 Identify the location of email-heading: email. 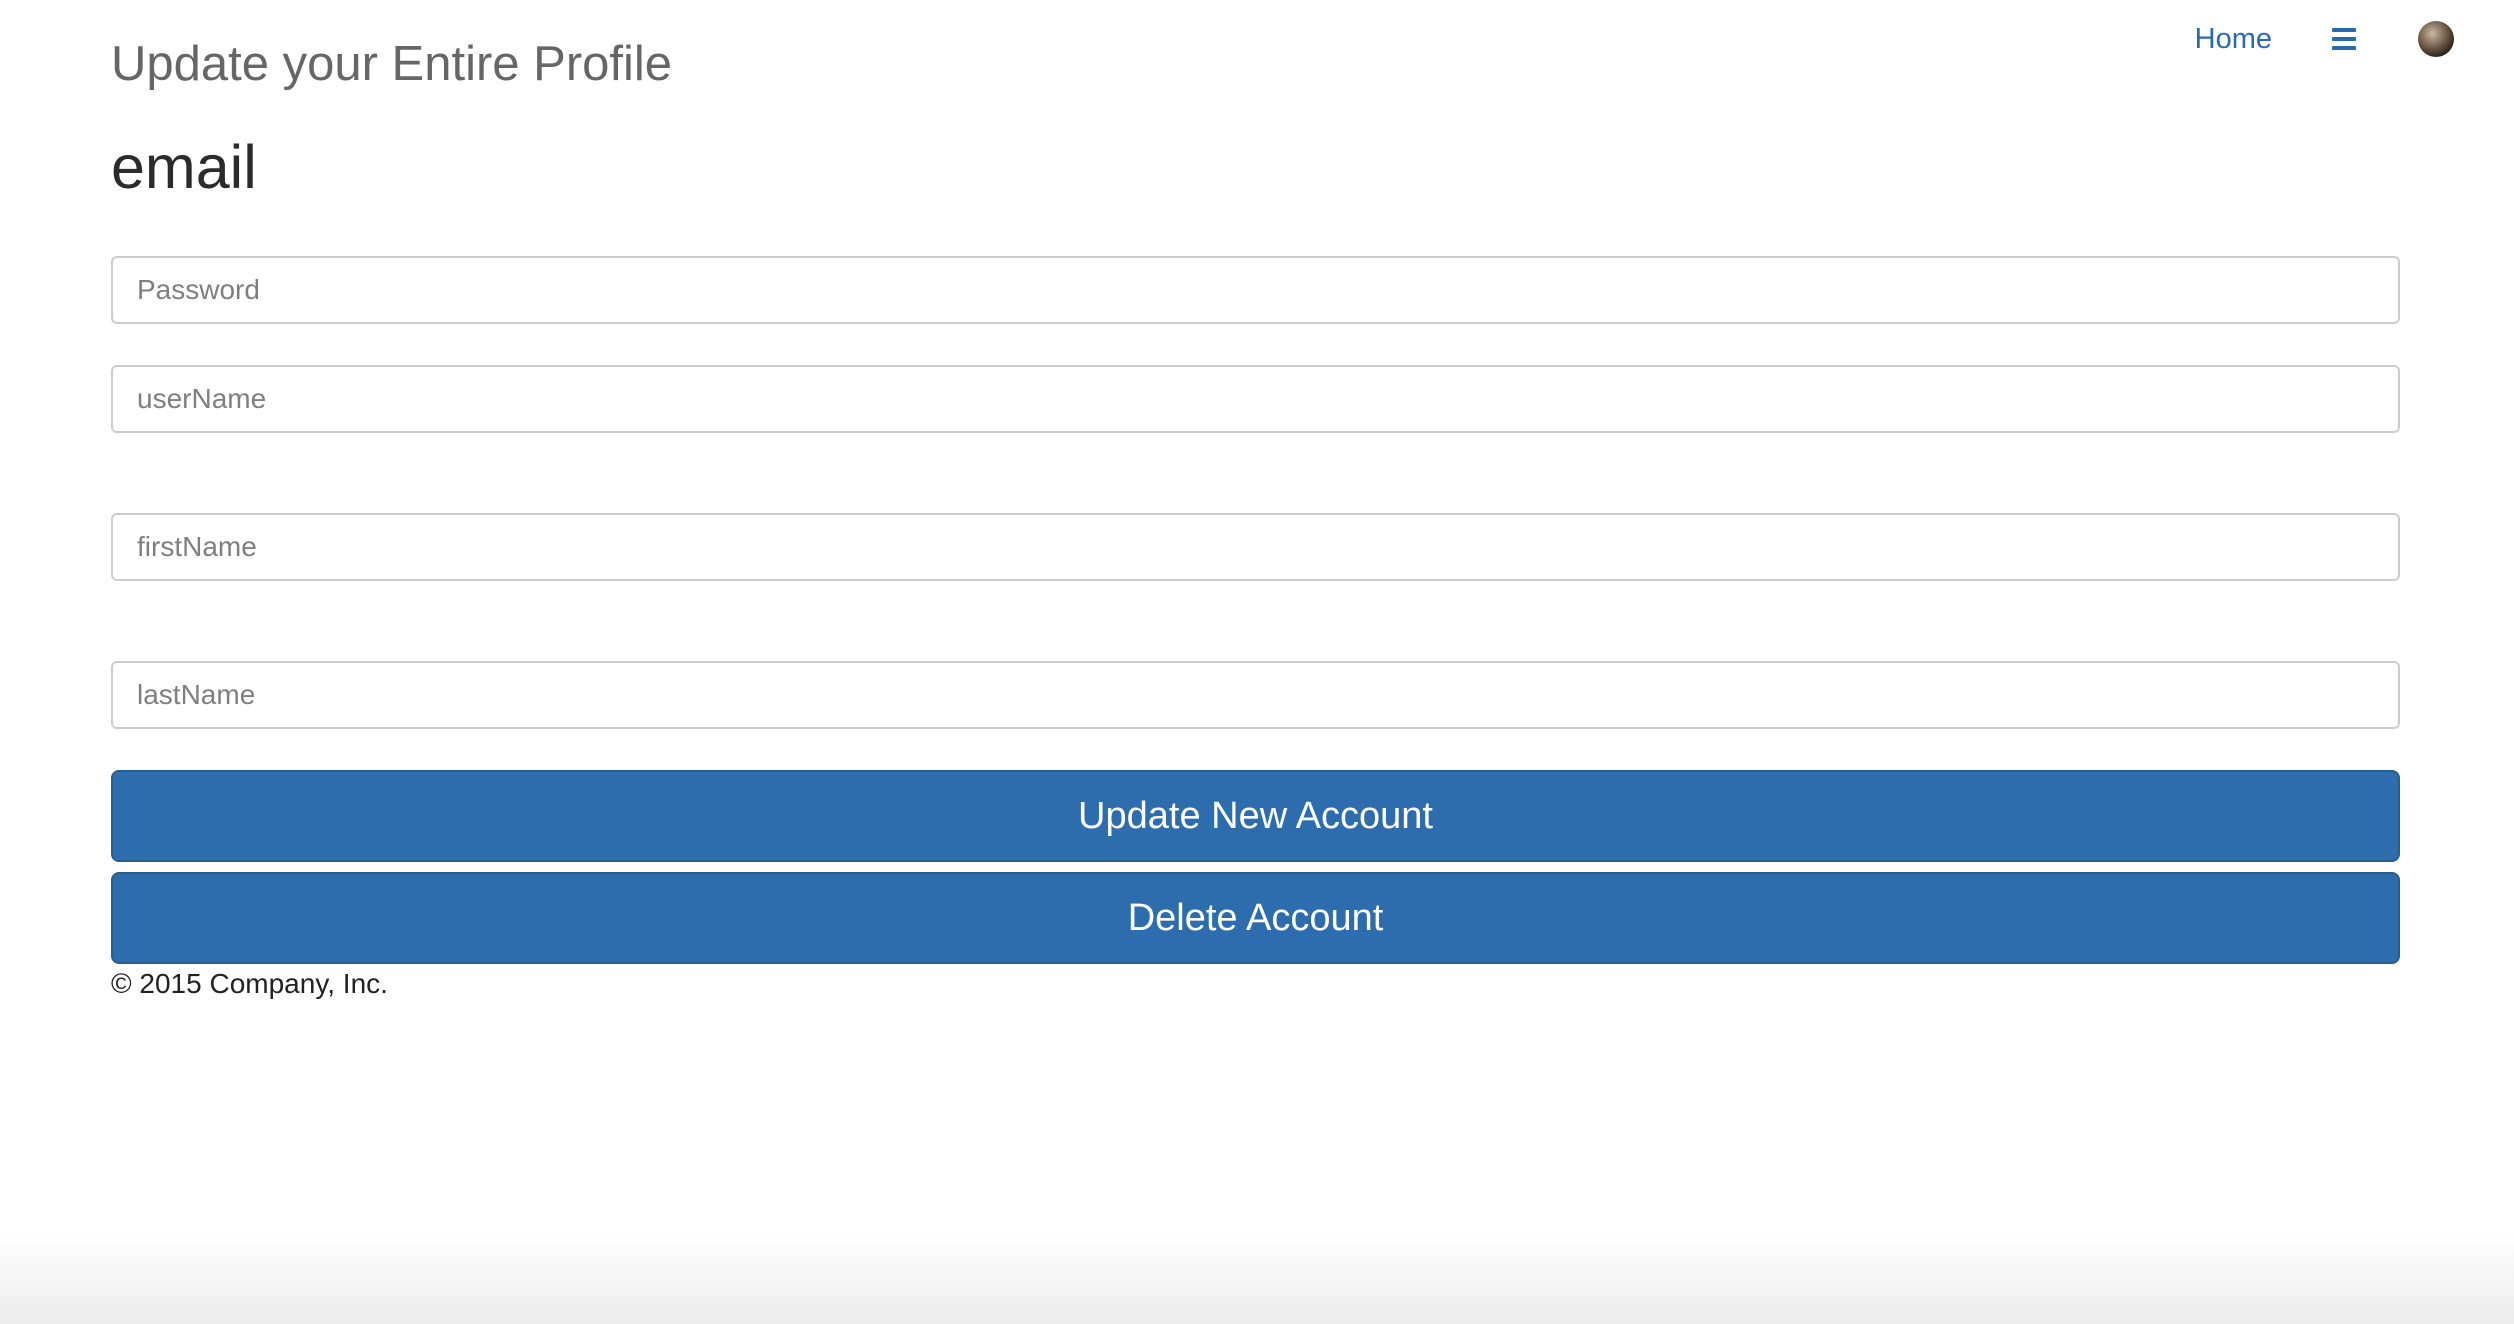
(184, 167).